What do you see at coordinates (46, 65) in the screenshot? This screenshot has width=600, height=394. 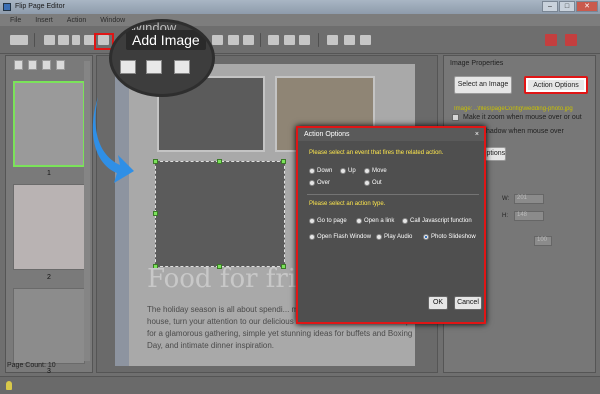 I see `duplicate-page-icon` at bounding box center [46, 65].